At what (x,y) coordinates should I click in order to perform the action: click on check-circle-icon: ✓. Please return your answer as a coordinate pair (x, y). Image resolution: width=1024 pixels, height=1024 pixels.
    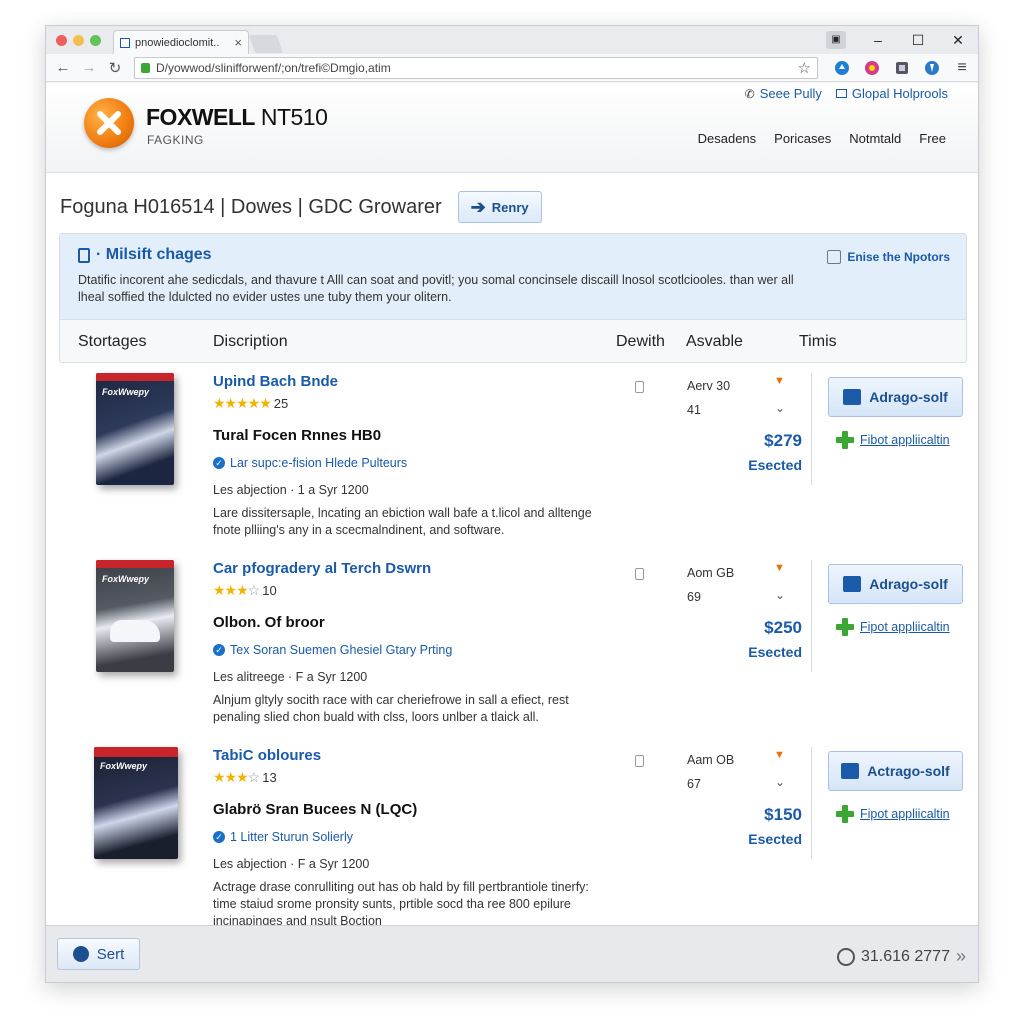
    Looking at the image, I should click on (219, 837).